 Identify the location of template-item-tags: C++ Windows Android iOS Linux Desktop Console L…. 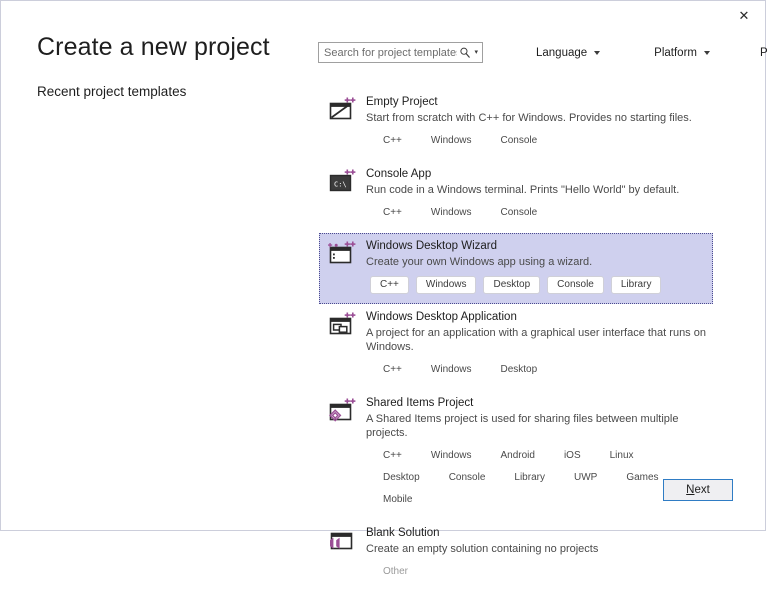
(542, 480).